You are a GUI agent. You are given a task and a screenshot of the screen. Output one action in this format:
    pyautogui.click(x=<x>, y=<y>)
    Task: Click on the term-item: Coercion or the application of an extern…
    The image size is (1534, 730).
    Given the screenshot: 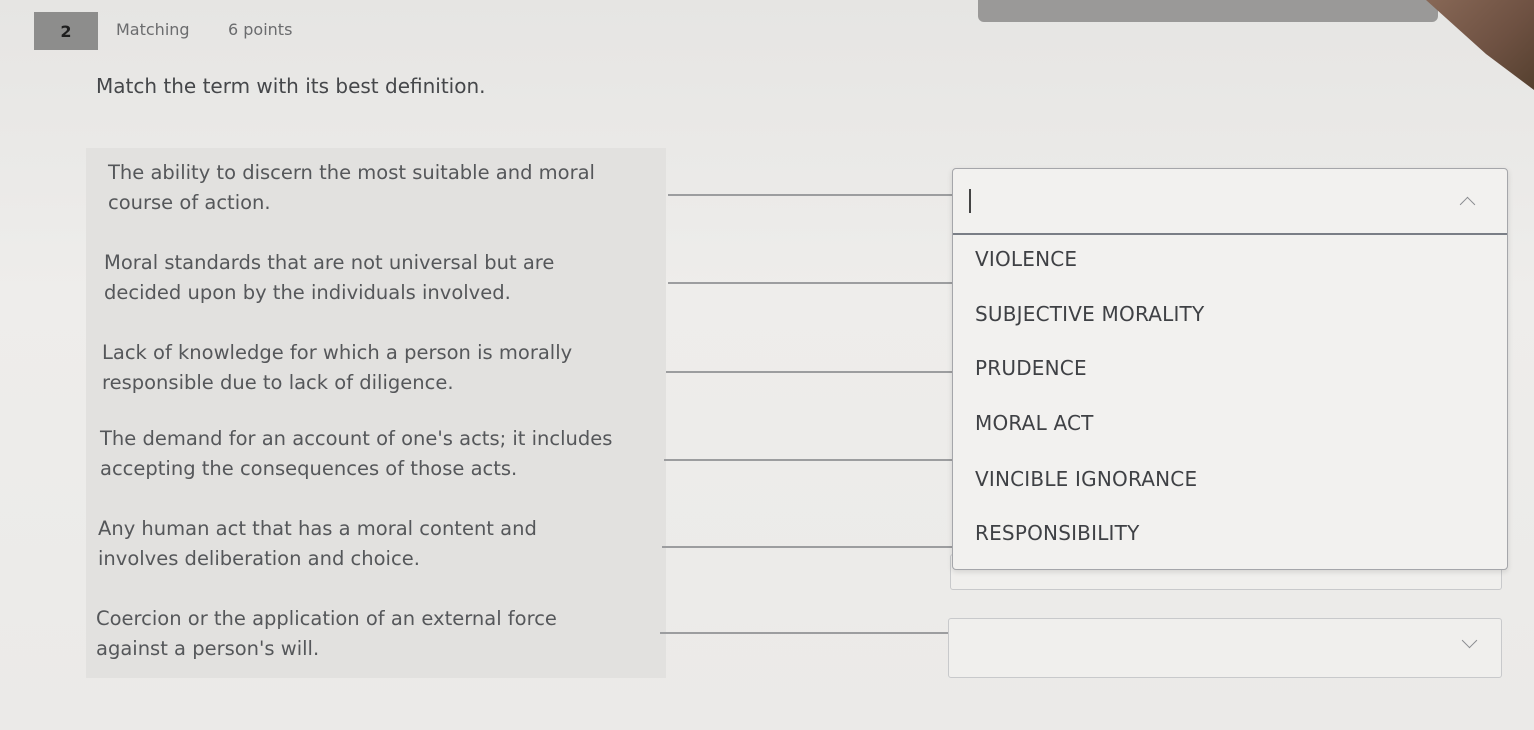 What is the action you would take?
    pyautogui.click(x=376, y=634)
    